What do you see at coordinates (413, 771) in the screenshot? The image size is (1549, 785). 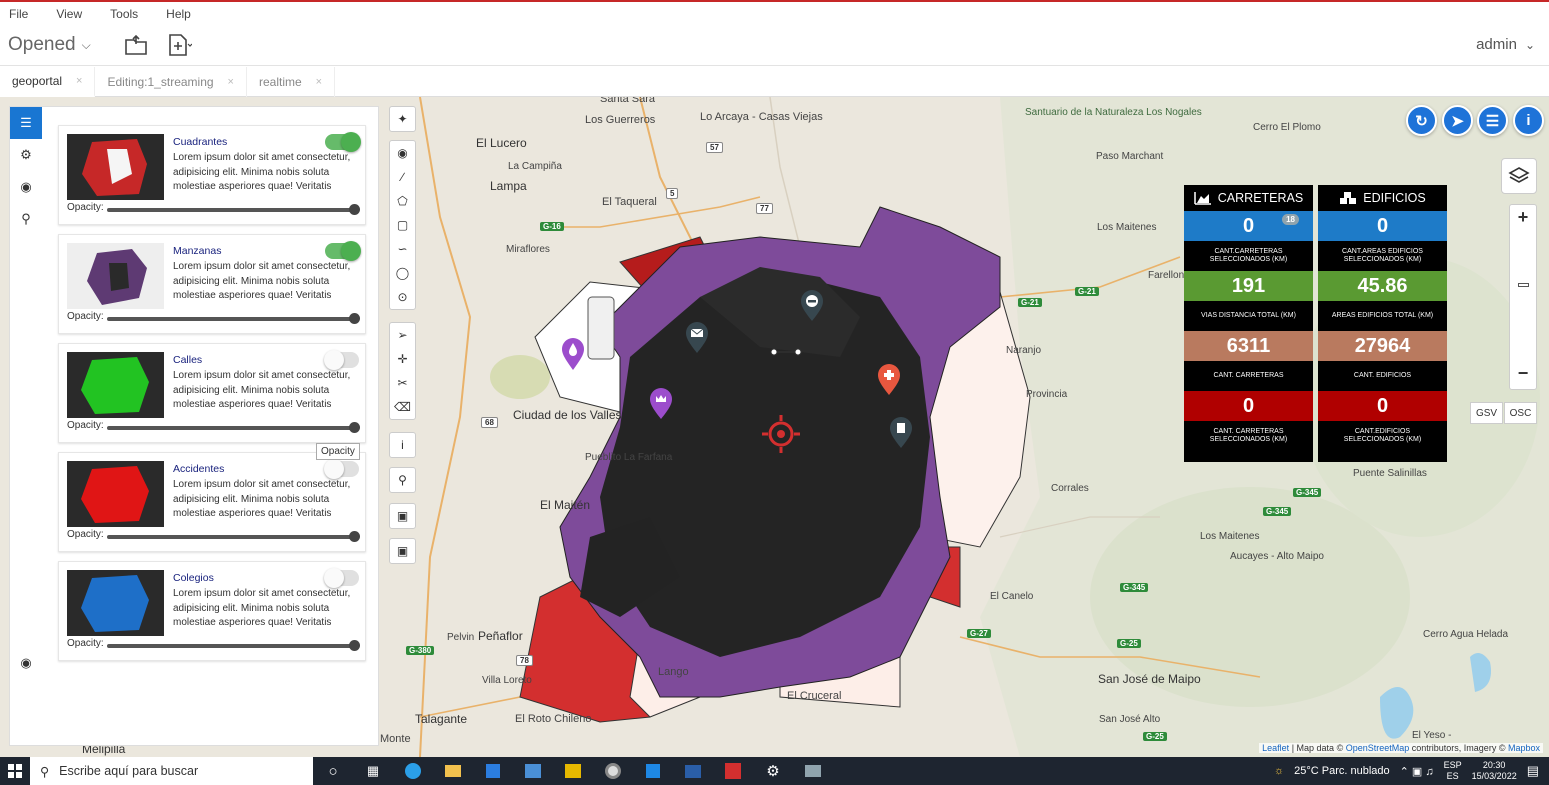 I see `edge-app` at bounding box center [413, 771].